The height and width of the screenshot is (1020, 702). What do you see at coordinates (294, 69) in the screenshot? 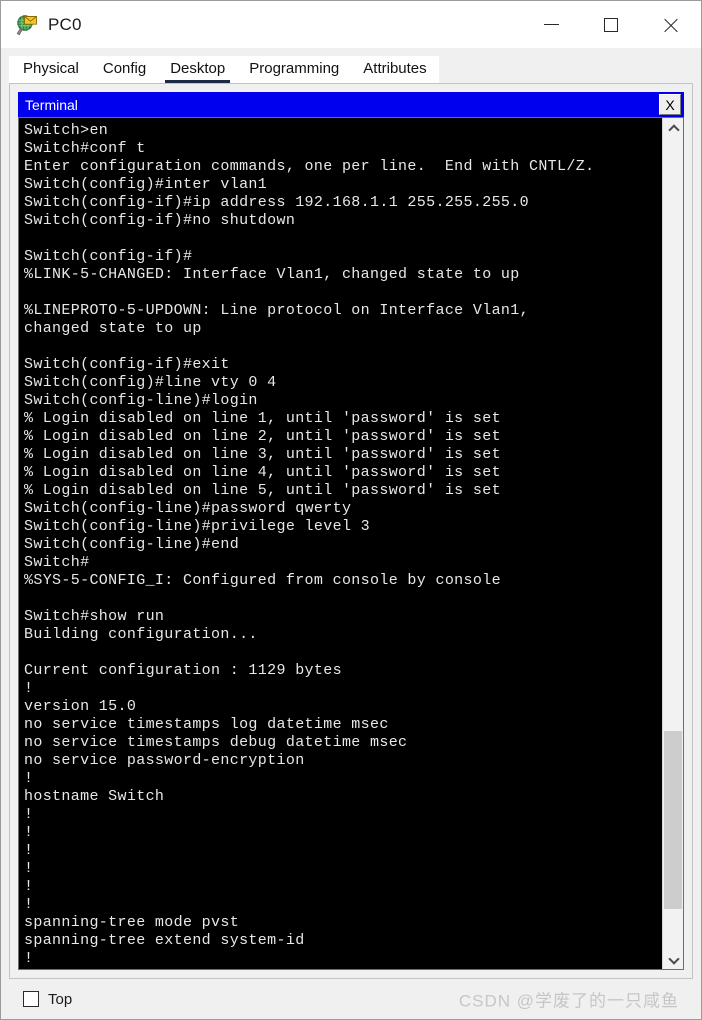
I see `tab-programming: Programming` at bounding box center [294, 69].